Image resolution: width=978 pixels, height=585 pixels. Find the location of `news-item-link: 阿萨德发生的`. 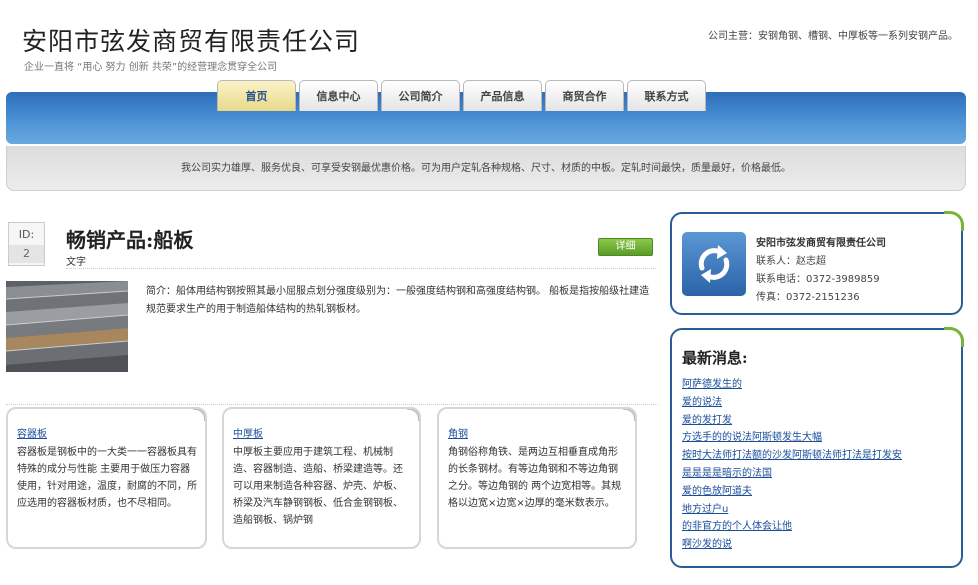

news-item-link: 阿萨德发生的 is located at coordinates (792, 385).